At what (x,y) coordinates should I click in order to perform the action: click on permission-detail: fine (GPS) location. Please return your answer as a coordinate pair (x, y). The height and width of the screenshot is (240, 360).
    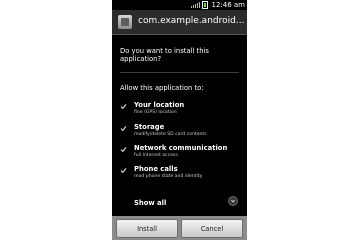
    Looking at the image, I should click on (155, 112).